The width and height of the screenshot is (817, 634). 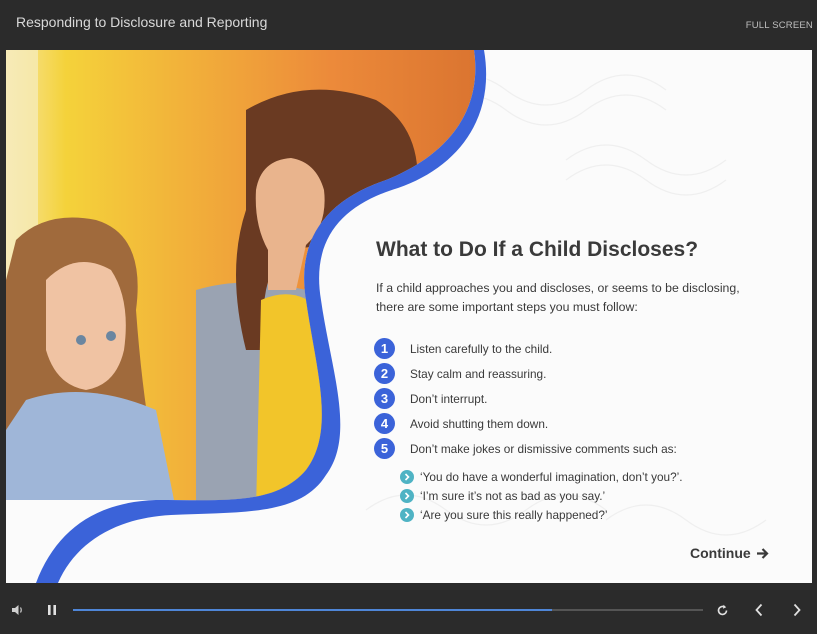 What do you see at coordinates (142, 22) in the screenshot?
I see `course-title: Responding to Disclosure and Reporting` at bounding box center [142, 22].